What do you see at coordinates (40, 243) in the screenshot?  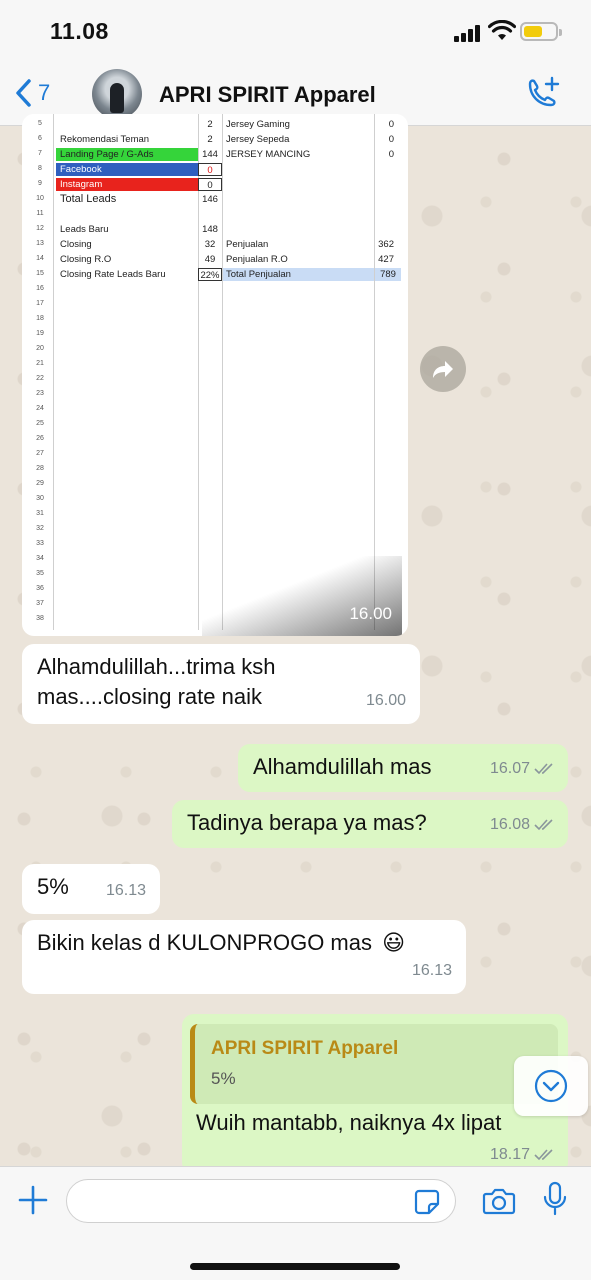 I see `sheet-cell: 13` at bounding box center [40, 243].